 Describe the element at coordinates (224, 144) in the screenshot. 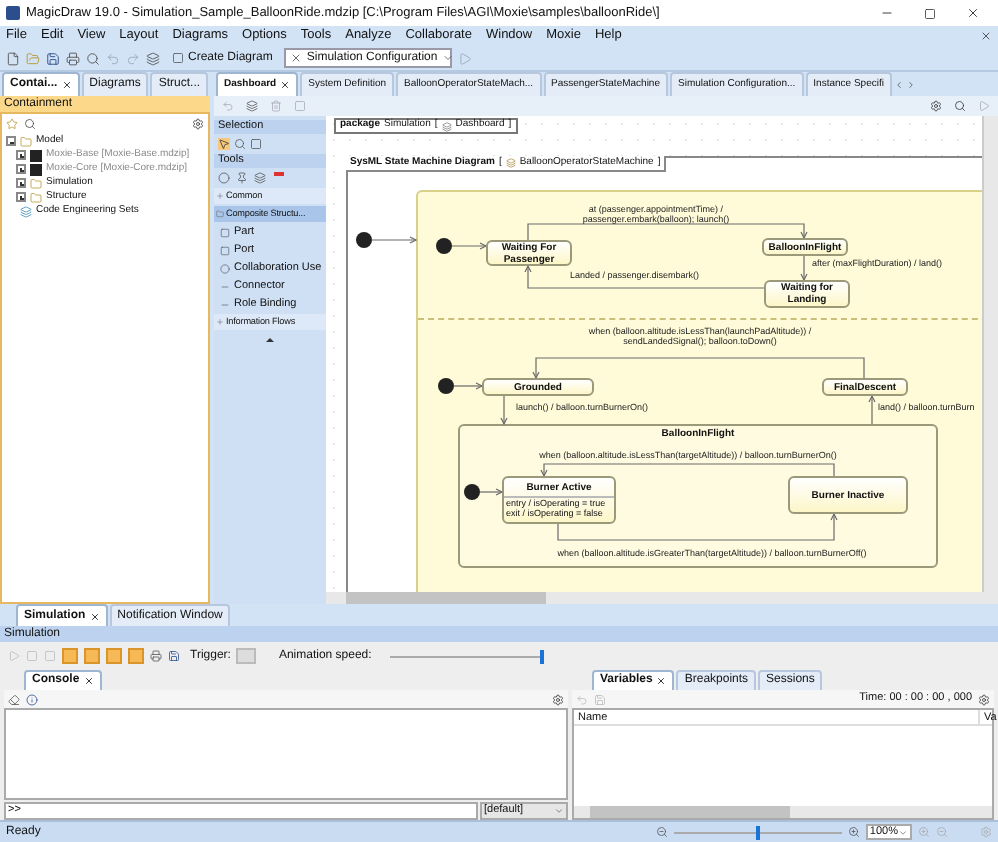

I see `pointer-icon` at that location.